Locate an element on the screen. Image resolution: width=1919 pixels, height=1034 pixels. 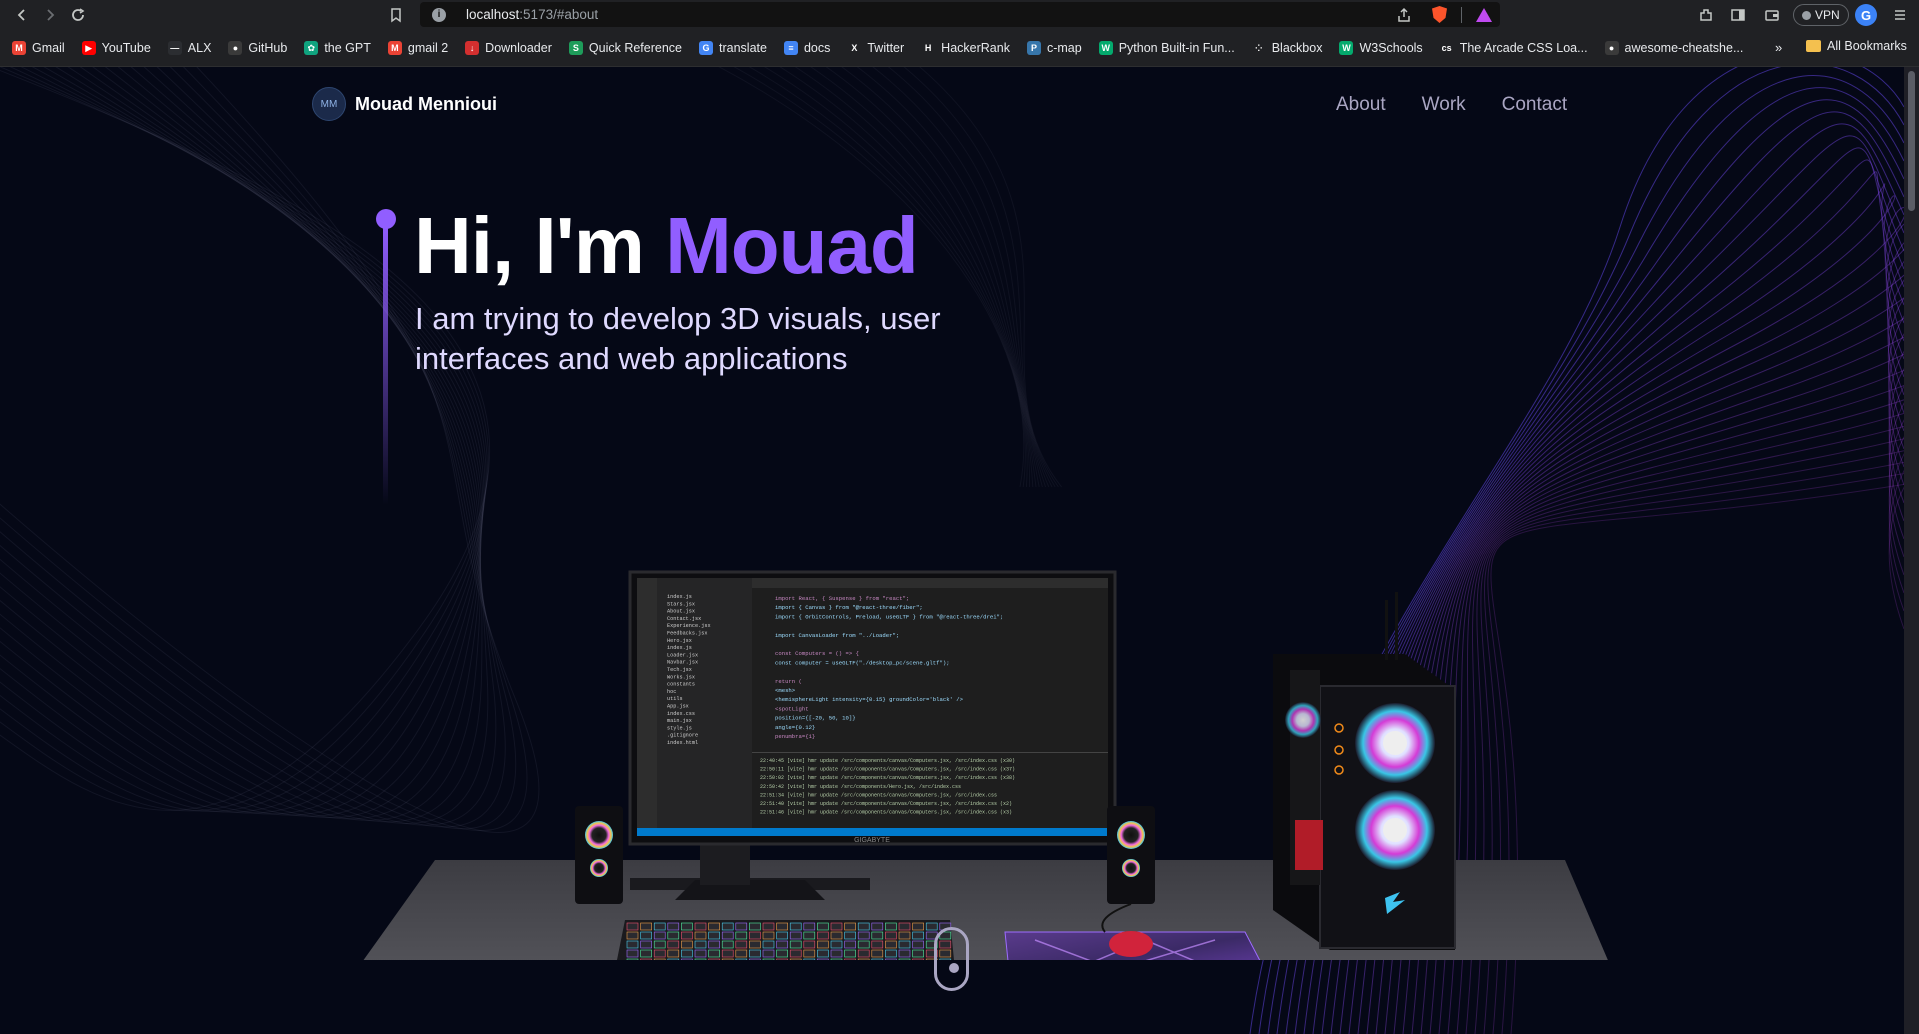
profile-avatar: G is located at coordinates (1866, 15).